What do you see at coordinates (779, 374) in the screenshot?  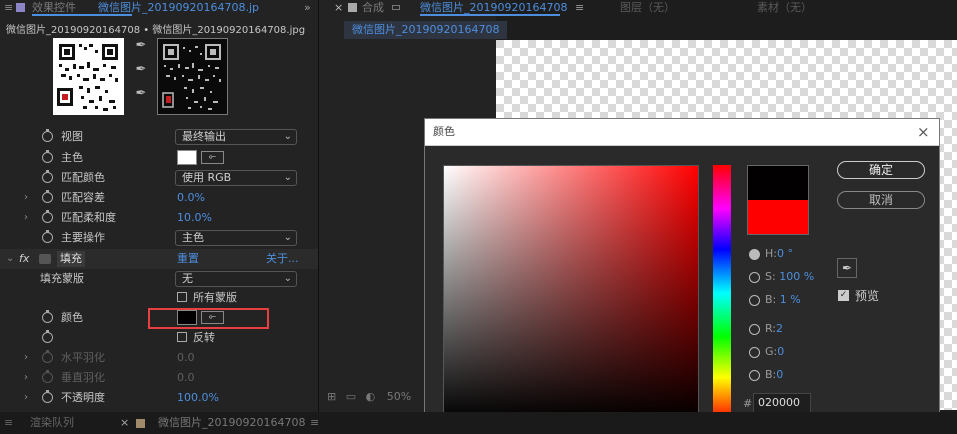 I see `blue-value: 0` at bounding box center [779, 374].